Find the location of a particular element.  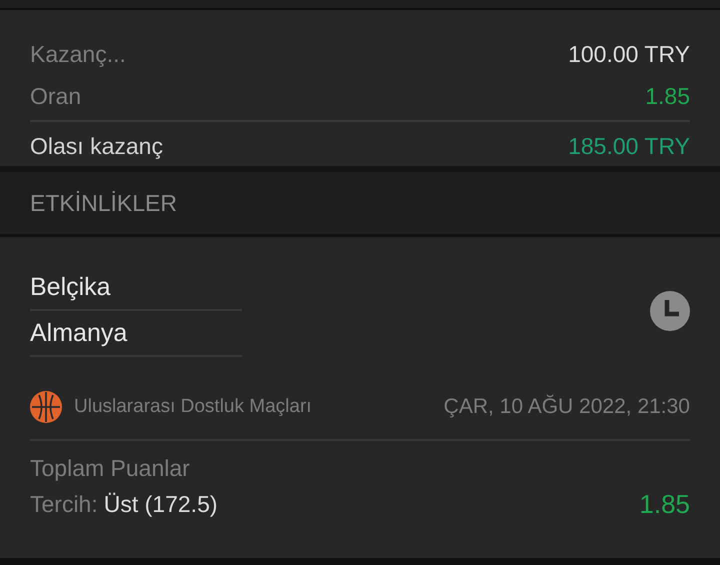

basketball-icon is located at coordinates (46, 407).